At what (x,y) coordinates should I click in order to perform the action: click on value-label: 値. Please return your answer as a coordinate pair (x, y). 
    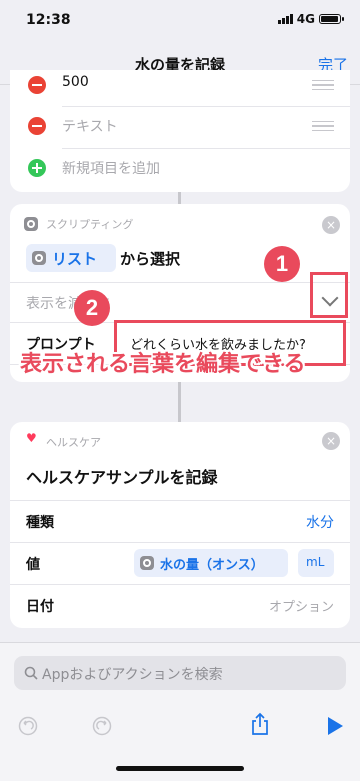
    Looking at the image, I should click on (33, 565).